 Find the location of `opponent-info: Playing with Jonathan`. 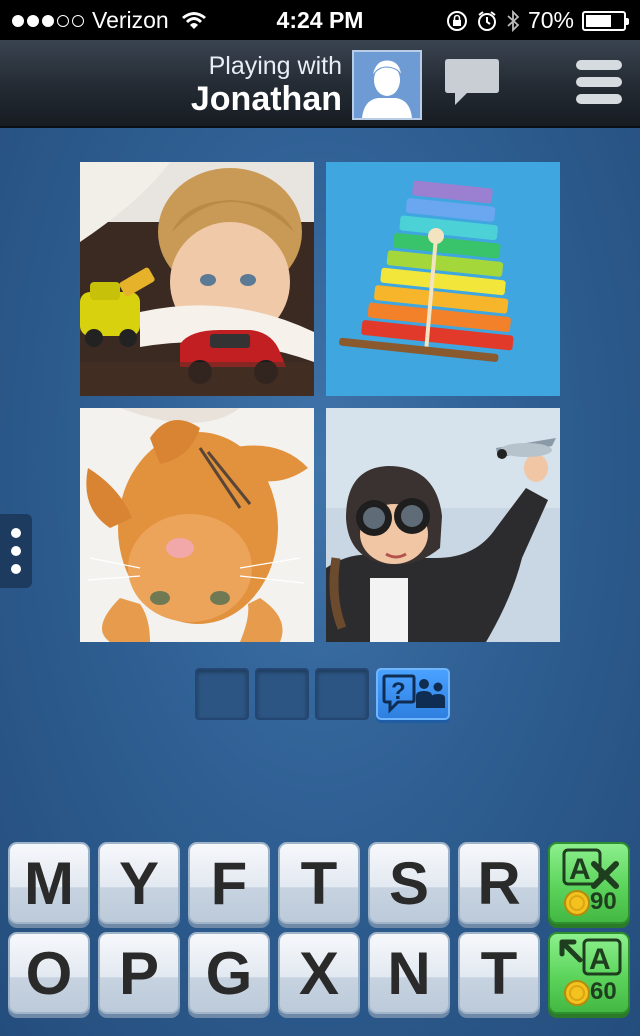

opponent-info: Playing with Jonathan is located at coordinates (266, 85).